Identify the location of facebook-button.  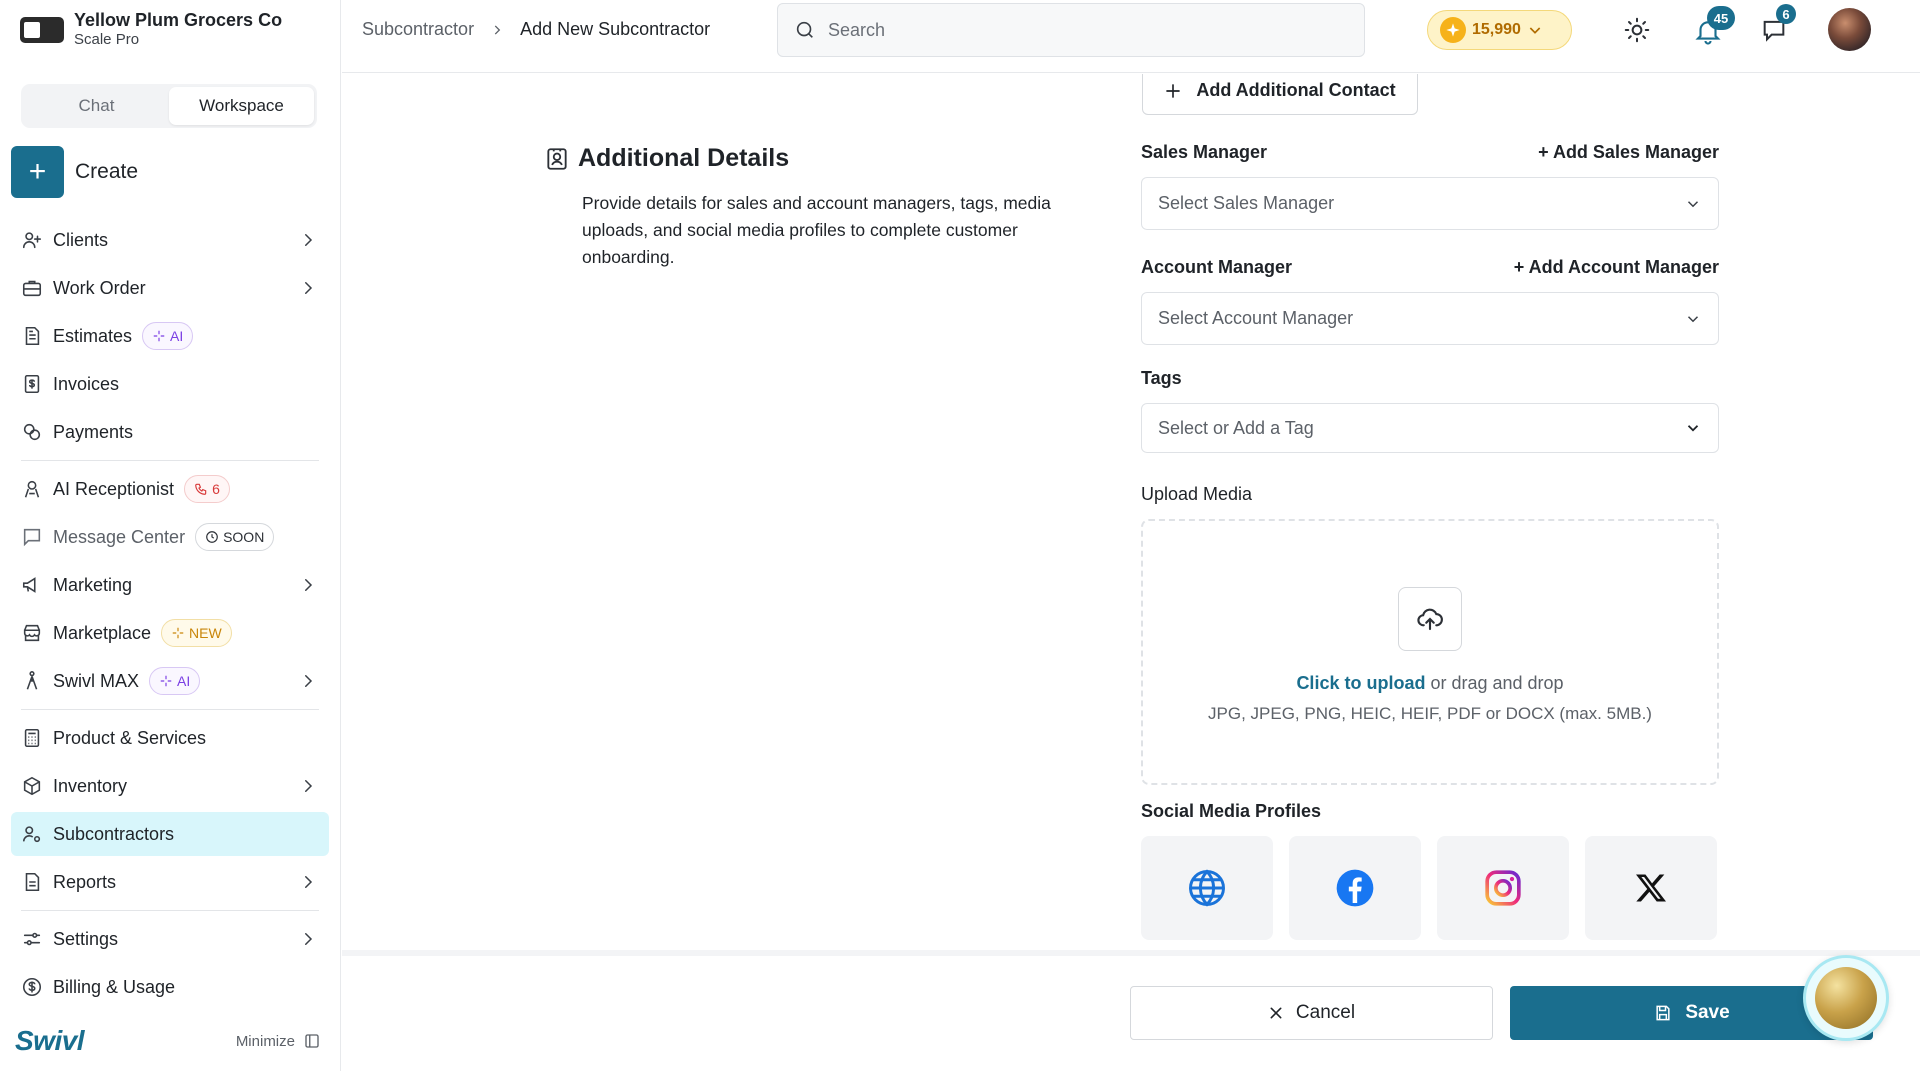
(1355, 888).